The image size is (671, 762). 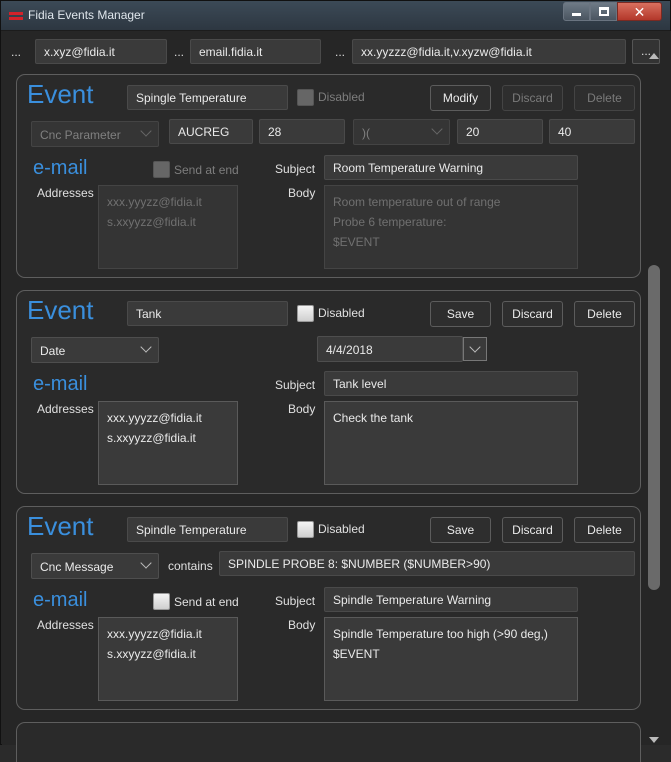 I want to click on default-recipients-field: xx.yyzzz@fidia.it,v.xyzw@fidia.it, so click(x=489, y=51).